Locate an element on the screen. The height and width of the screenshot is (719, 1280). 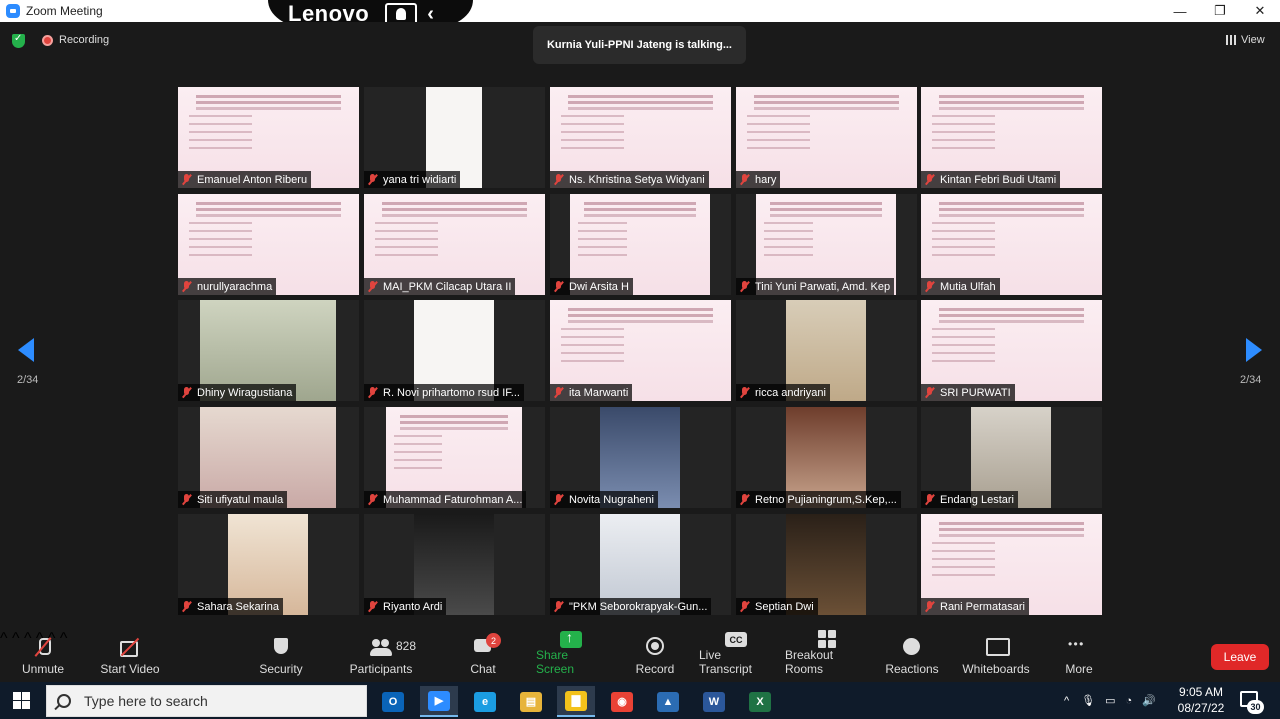
share-screen-button: Share Screen is located at coordinates (571, 655).